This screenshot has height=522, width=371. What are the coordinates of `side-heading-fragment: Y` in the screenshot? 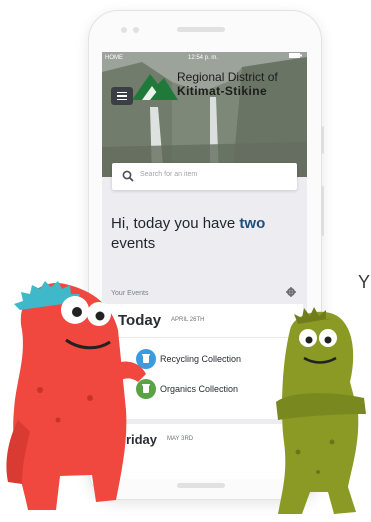 It's located at (364, 282).